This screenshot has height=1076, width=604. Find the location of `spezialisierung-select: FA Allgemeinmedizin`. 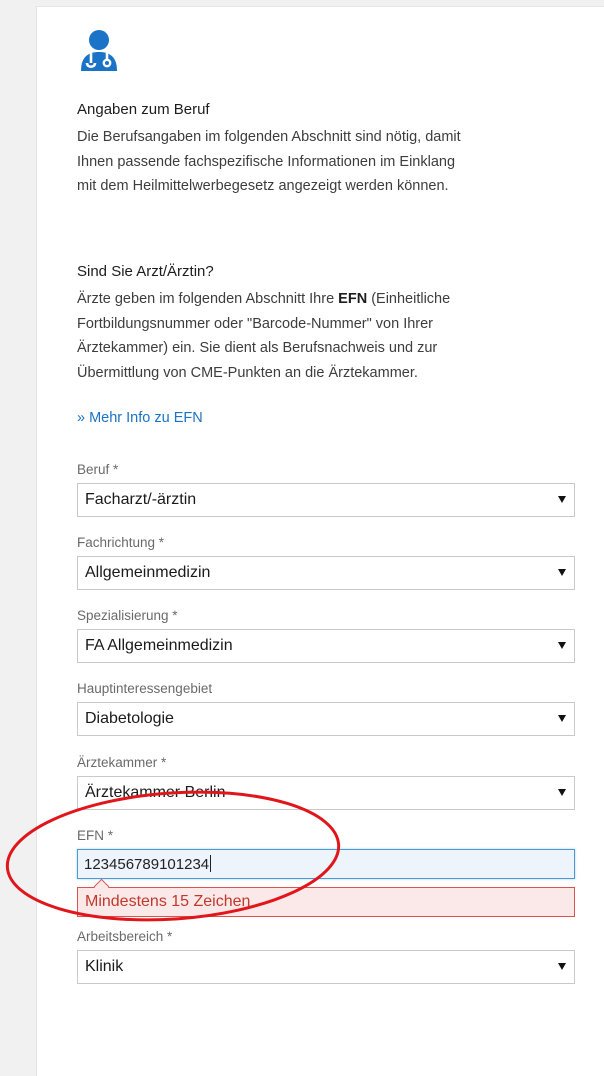

spezialisierung-select: FA Allgemeinmedizin is located at coordinates (326, 646).